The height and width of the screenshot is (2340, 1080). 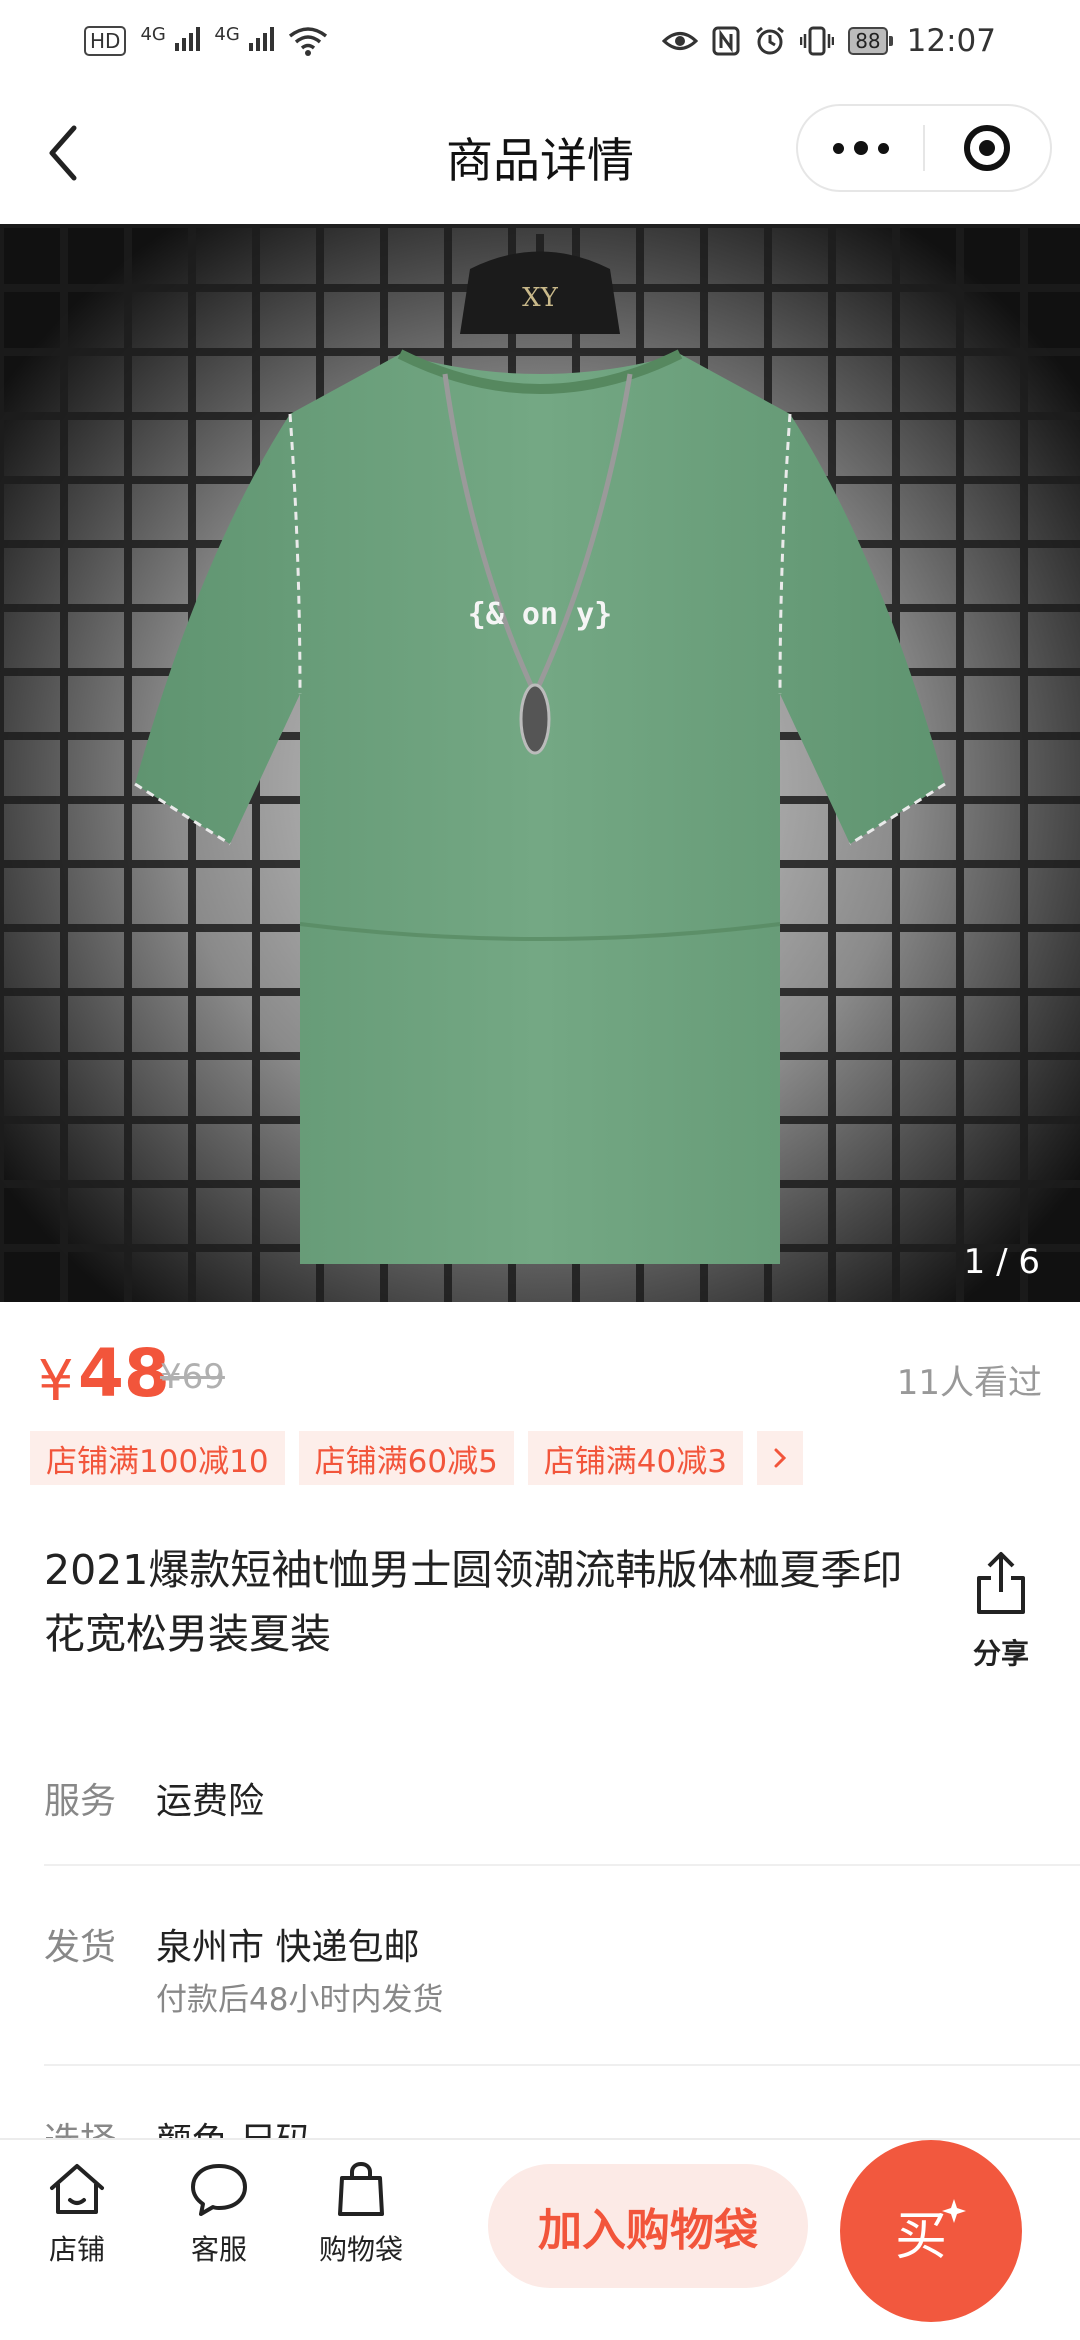 What do you see at coordinates (206, 41) in the screenshot?
I see `status-left: HD 4G 4G` at bounding box center [206, 41].